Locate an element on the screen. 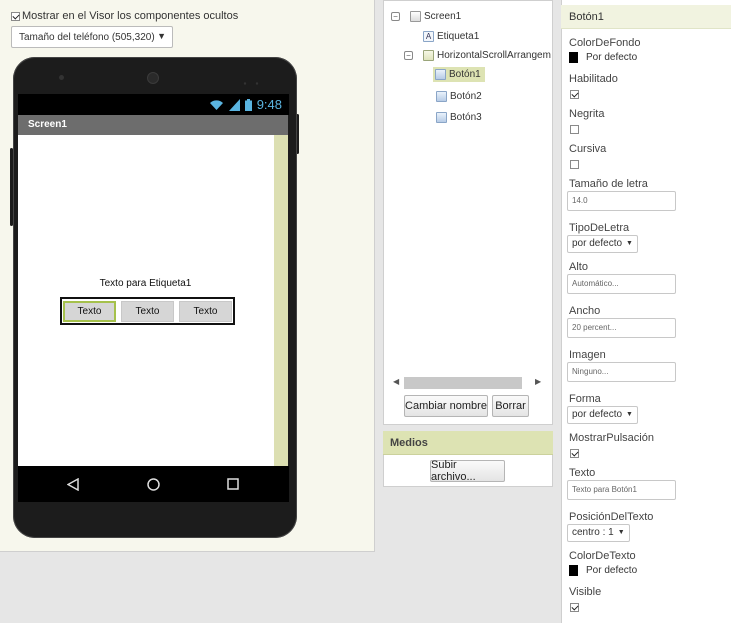 The width and height of the screenshot is (731, 623). recent-apps-icon is located at coordinates (233, 484).